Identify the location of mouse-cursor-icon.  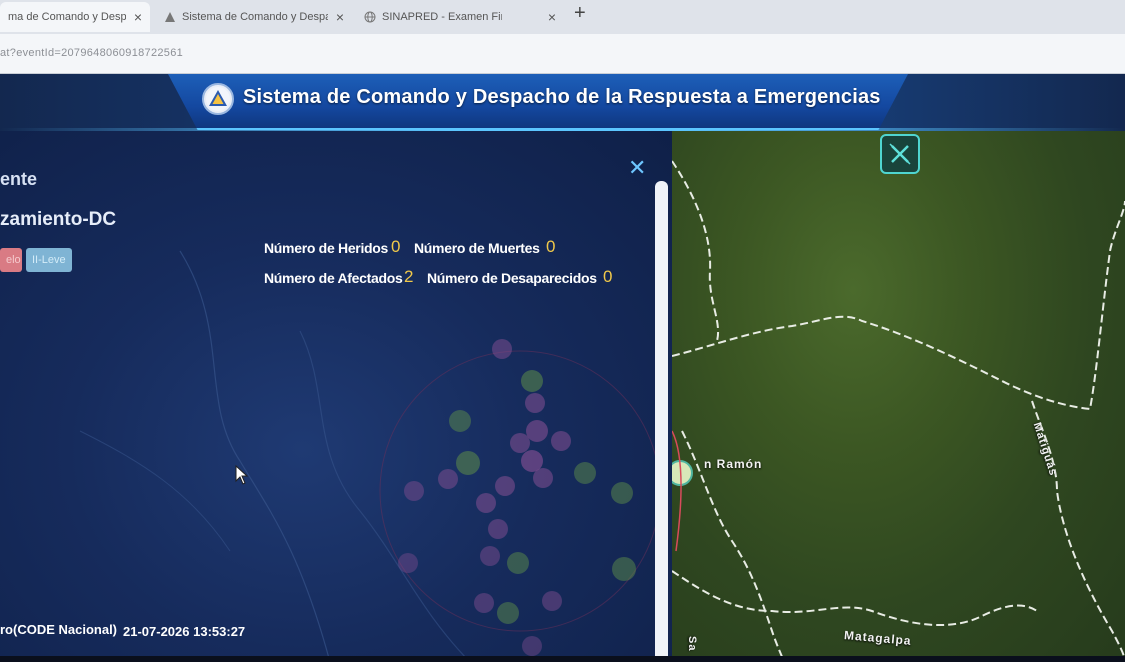
(242, 475).